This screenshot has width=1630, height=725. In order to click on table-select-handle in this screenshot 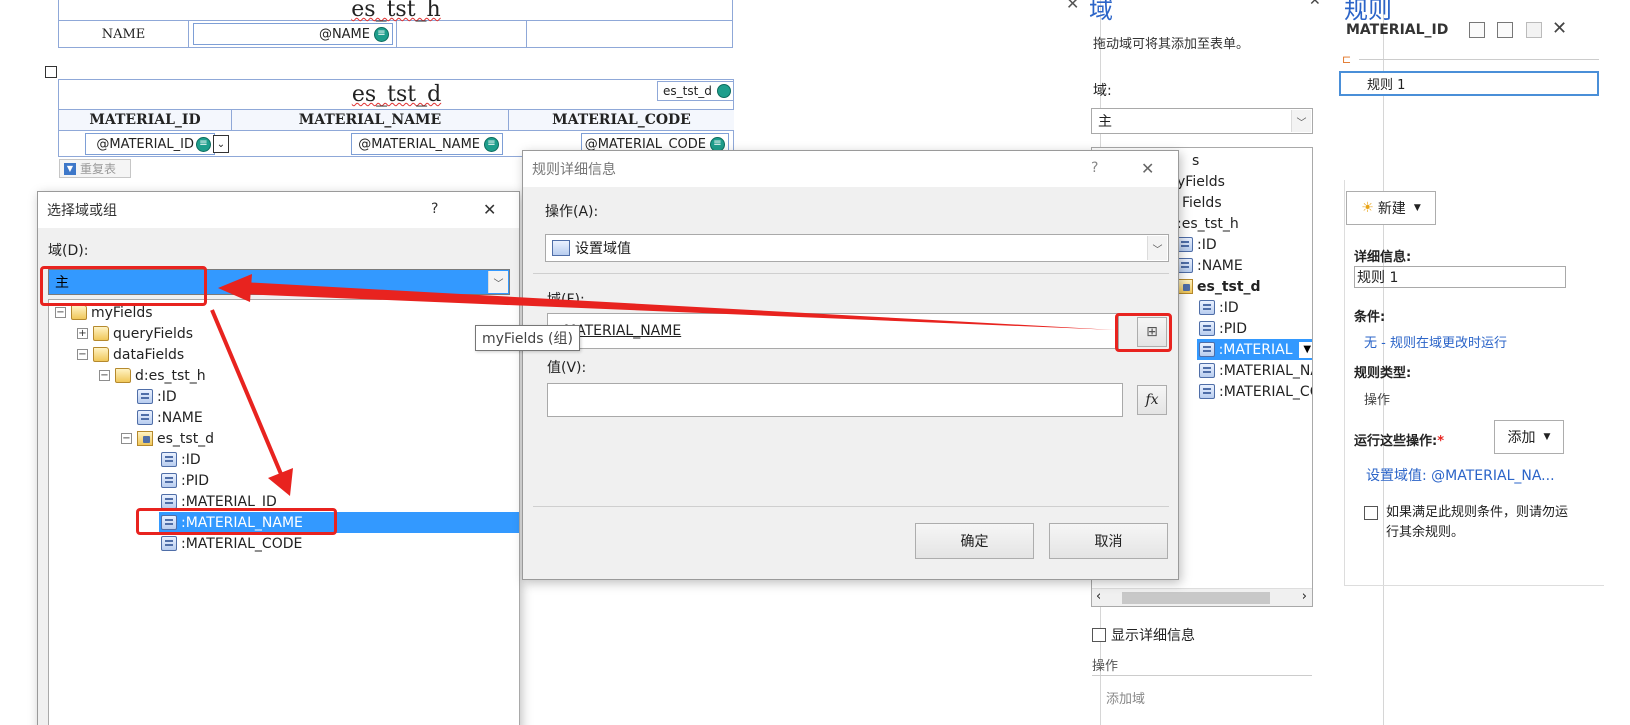, I will do `click(51, 72)`.